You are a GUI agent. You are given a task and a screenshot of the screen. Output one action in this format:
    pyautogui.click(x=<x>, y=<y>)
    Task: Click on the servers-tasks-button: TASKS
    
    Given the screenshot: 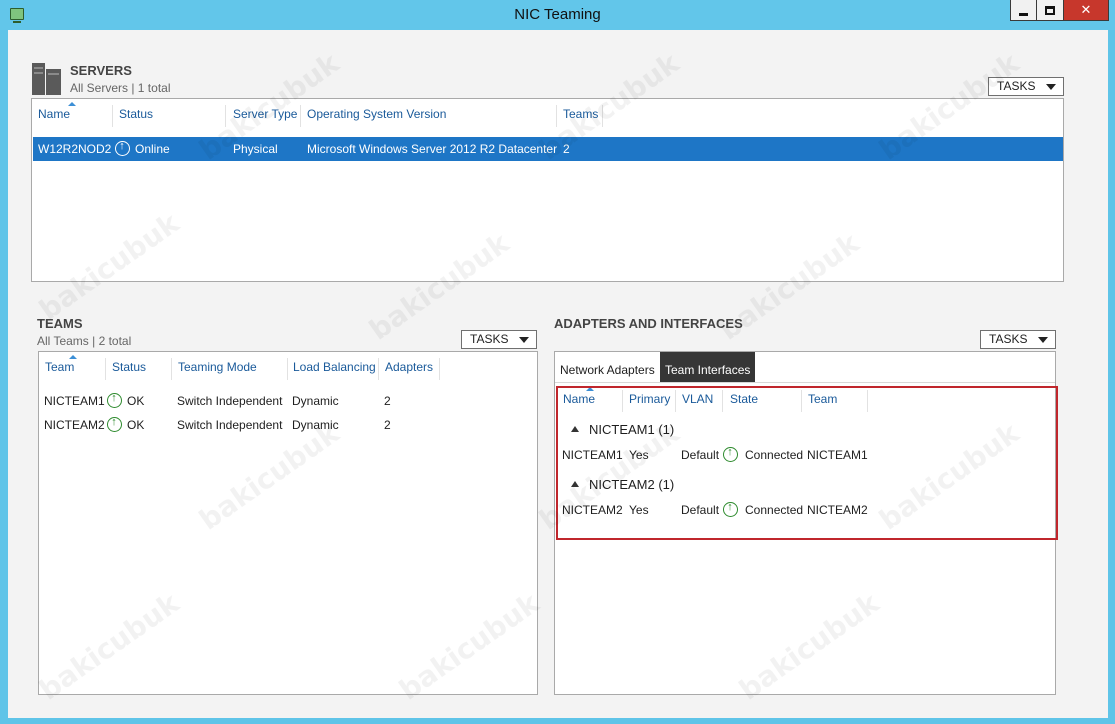 What is the action you would take?
    pyautogui.click(x=1026, y=86)
    